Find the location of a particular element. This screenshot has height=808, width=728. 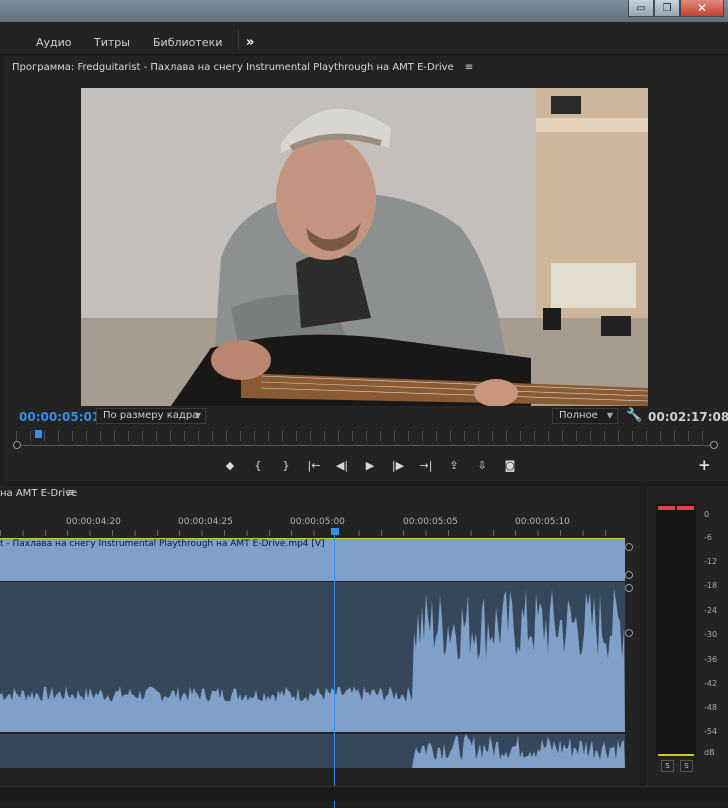

playback-quality-dropdown: Полное ▼ is located at coordinates (585, 416).